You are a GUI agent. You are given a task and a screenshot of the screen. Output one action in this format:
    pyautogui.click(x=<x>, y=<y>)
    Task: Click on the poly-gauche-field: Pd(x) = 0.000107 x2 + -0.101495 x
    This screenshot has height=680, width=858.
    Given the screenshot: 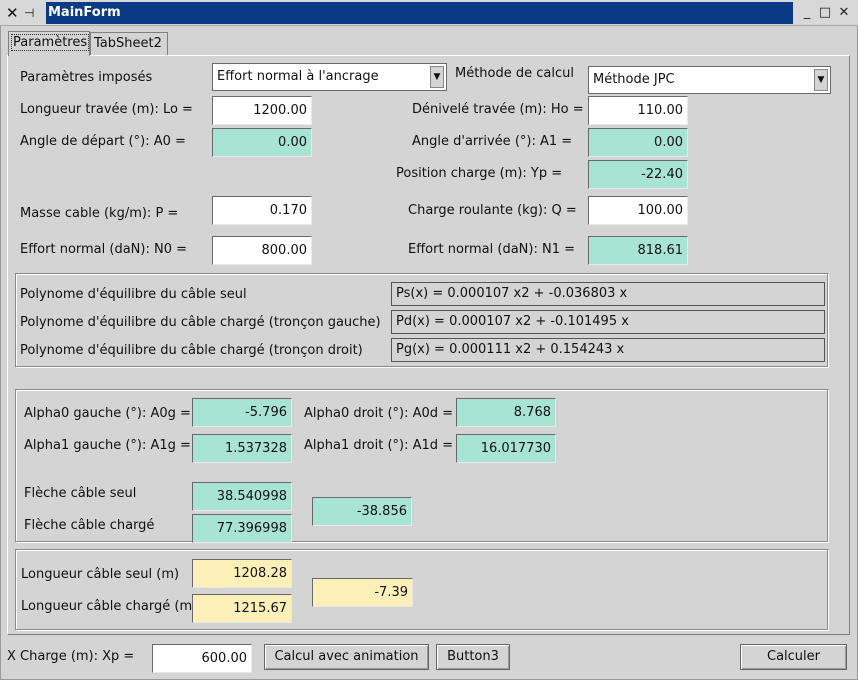 What is the action you would take?
    pyautogui.click(x=608, y=322)
    